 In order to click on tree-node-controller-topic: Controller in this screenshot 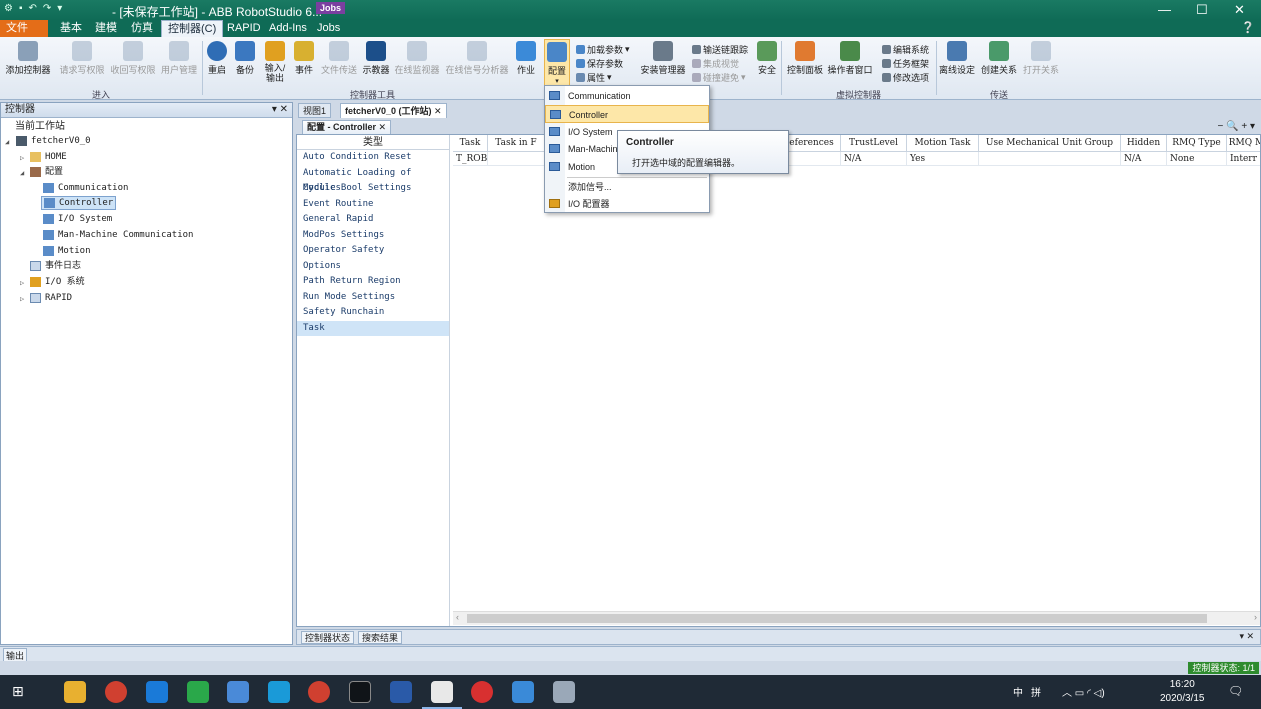, I will do `click(79, 203)`.